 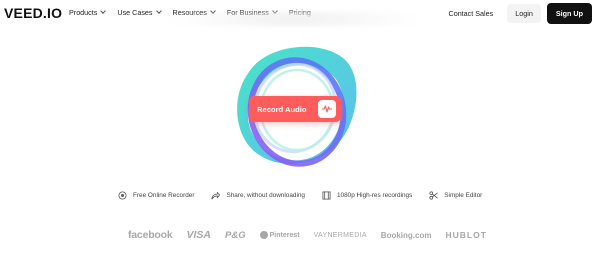 I want to click on login-button: Login, so click(x=524, y=13).